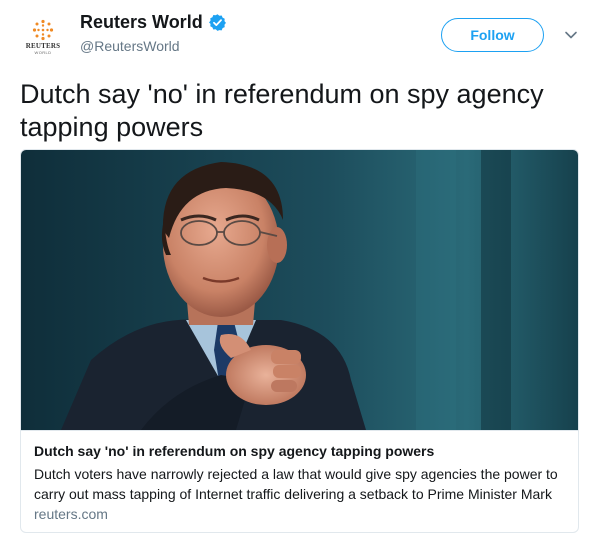 The height and width of the screenshot is (546, 605). I want to click on reuters-logo-icon, so click(43, 30).